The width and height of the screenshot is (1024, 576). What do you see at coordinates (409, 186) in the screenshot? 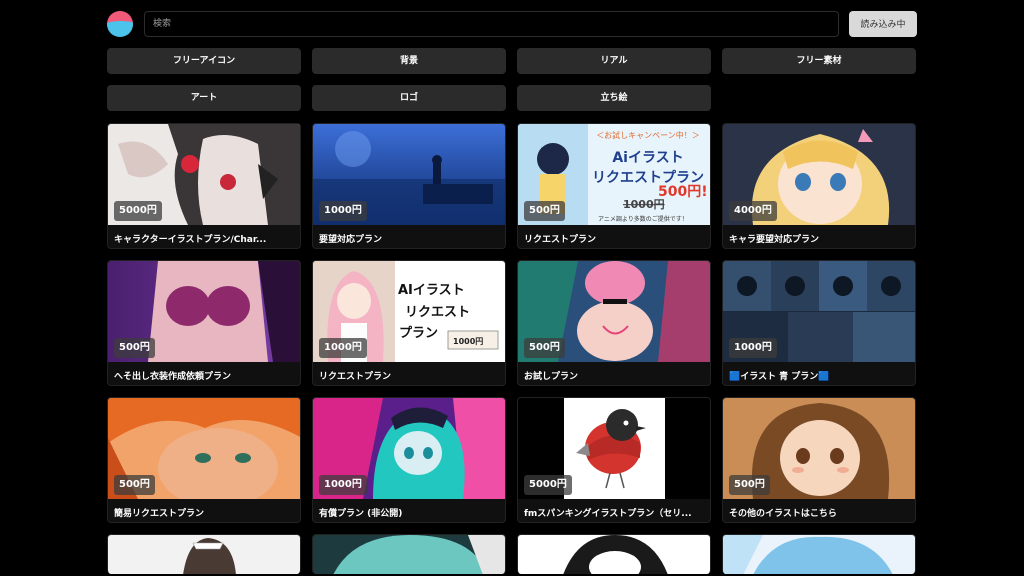
I see `plan-card: 1000円 要望対応プラン` at bounding box center [409, 186].